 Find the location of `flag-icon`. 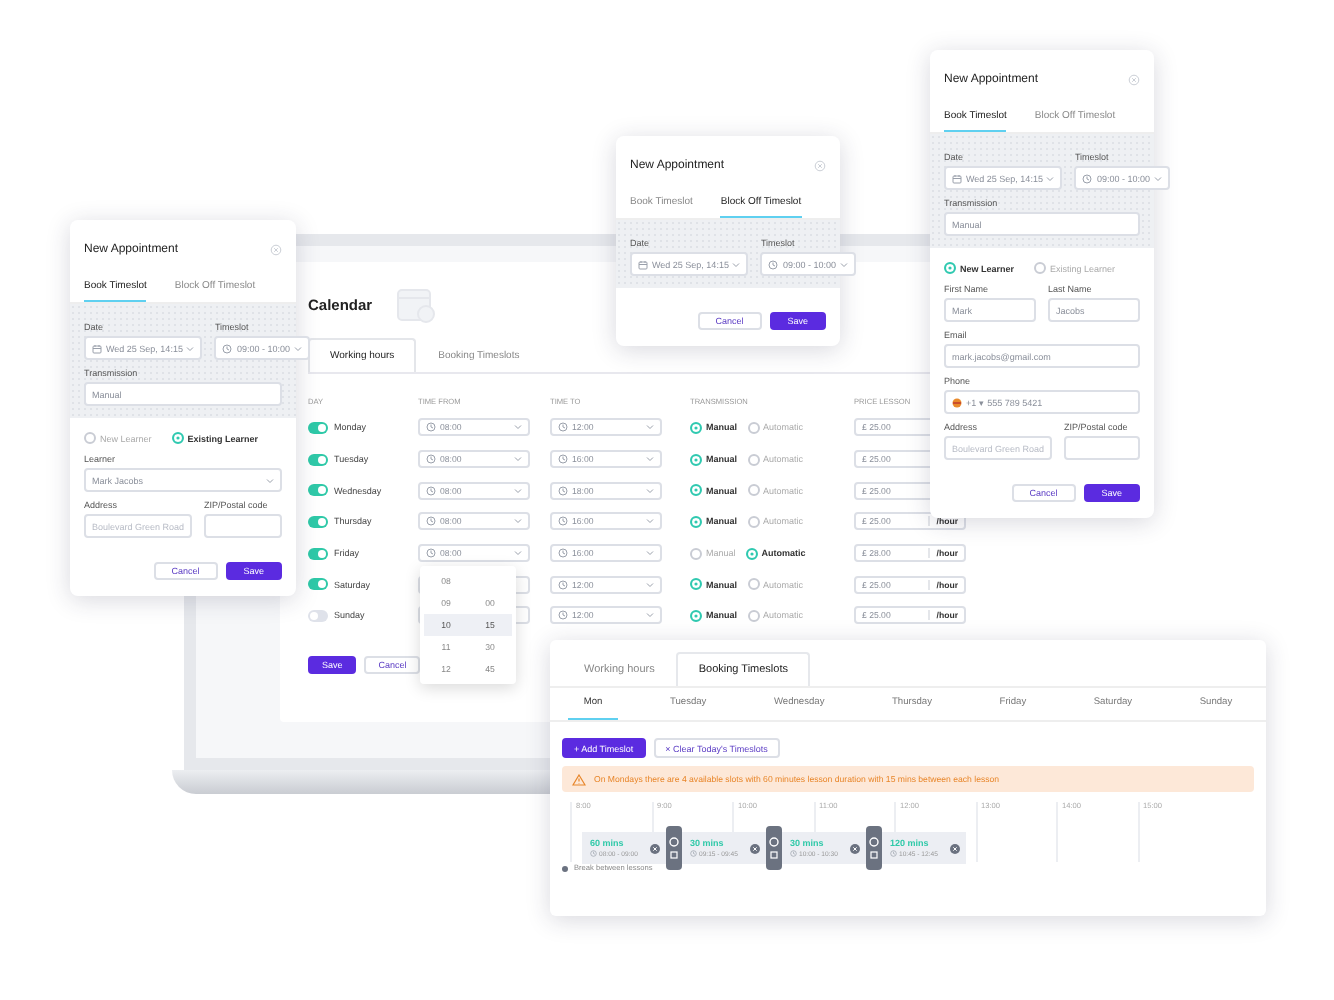

flag-icon is located at coordinates (957, 402).